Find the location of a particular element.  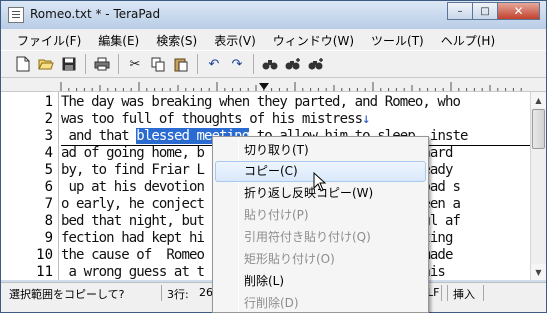

status-insert-mode: 挿入 is located at coordinates (464, 294).